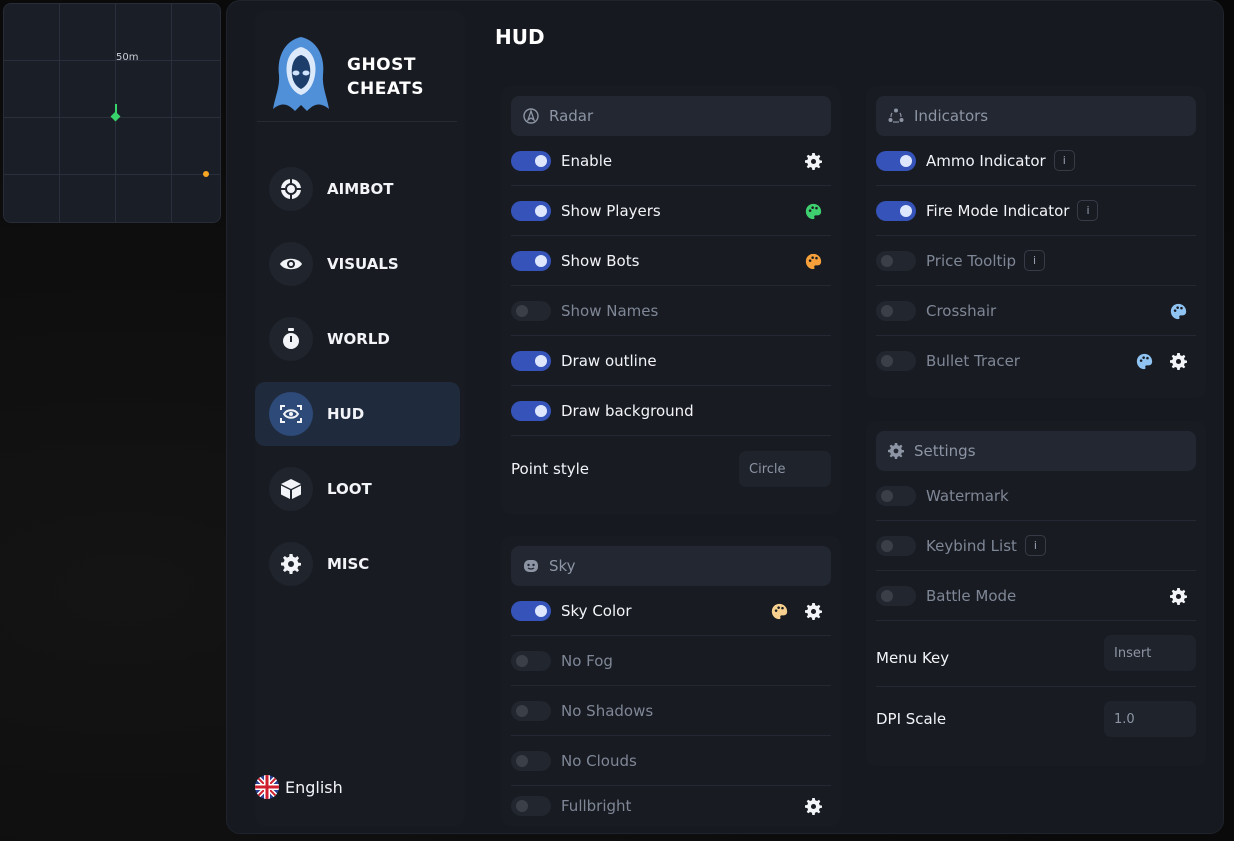  I want to click on box-icon, so click(291, 489).